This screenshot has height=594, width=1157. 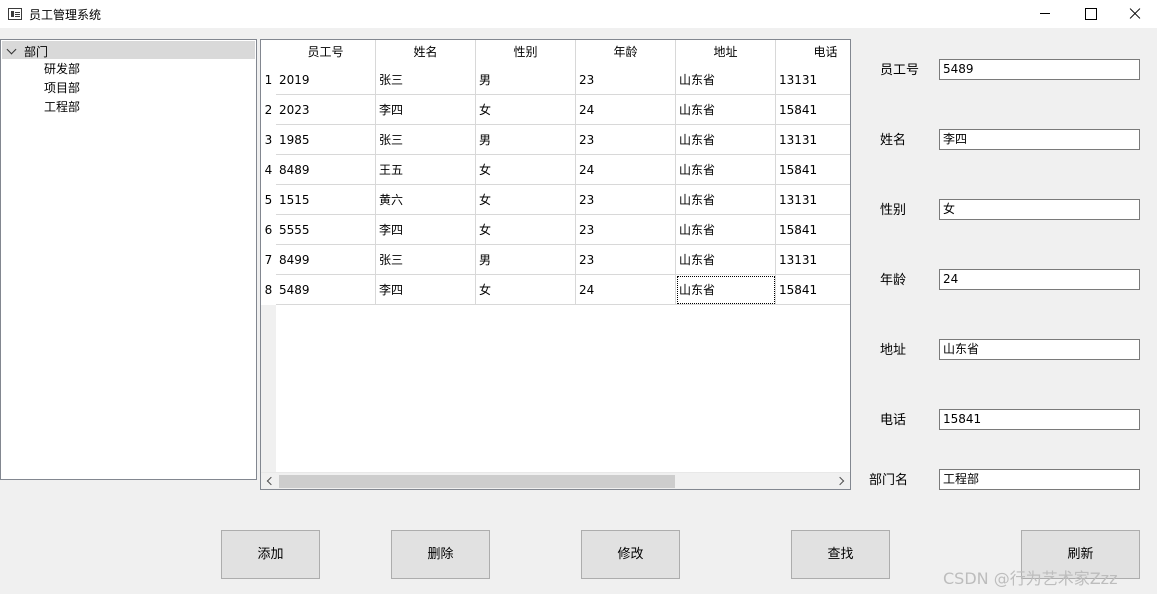 I want to click on tree-item-root: 部门, so click(x=128, y=50).